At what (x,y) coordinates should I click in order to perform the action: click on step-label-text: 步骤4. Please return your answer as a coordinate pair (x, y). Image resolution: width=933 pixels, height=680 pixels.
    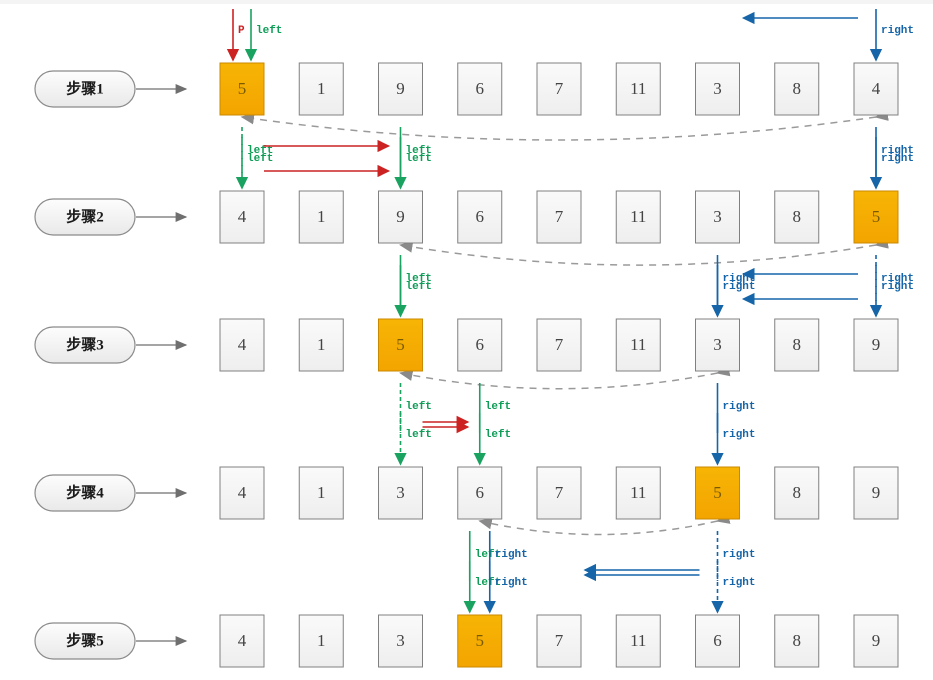
    Looking at the image, I should click on (85, 492).